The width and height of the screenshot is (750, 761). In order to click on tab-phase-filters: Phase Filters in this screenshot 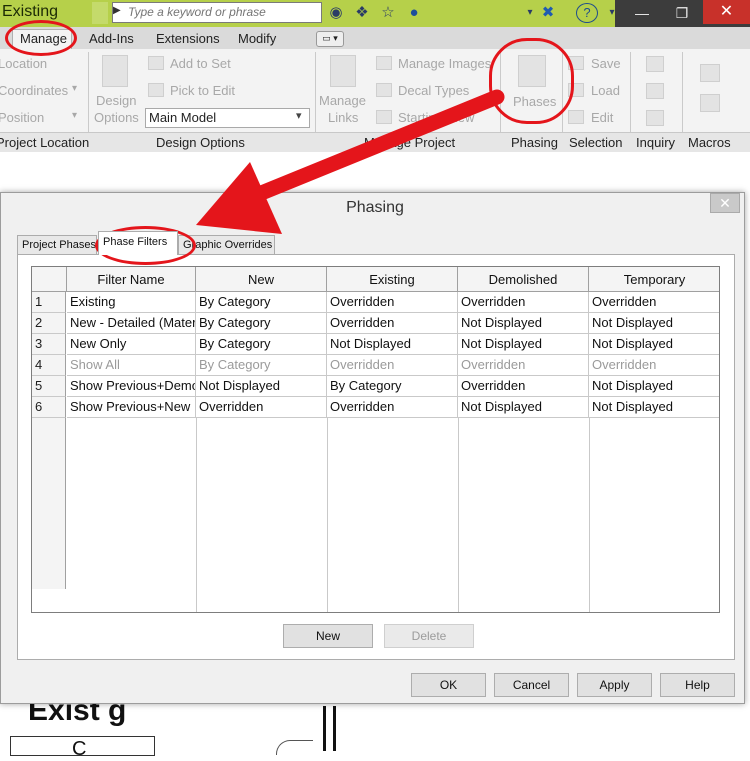, I will do `click(138, 243)`.